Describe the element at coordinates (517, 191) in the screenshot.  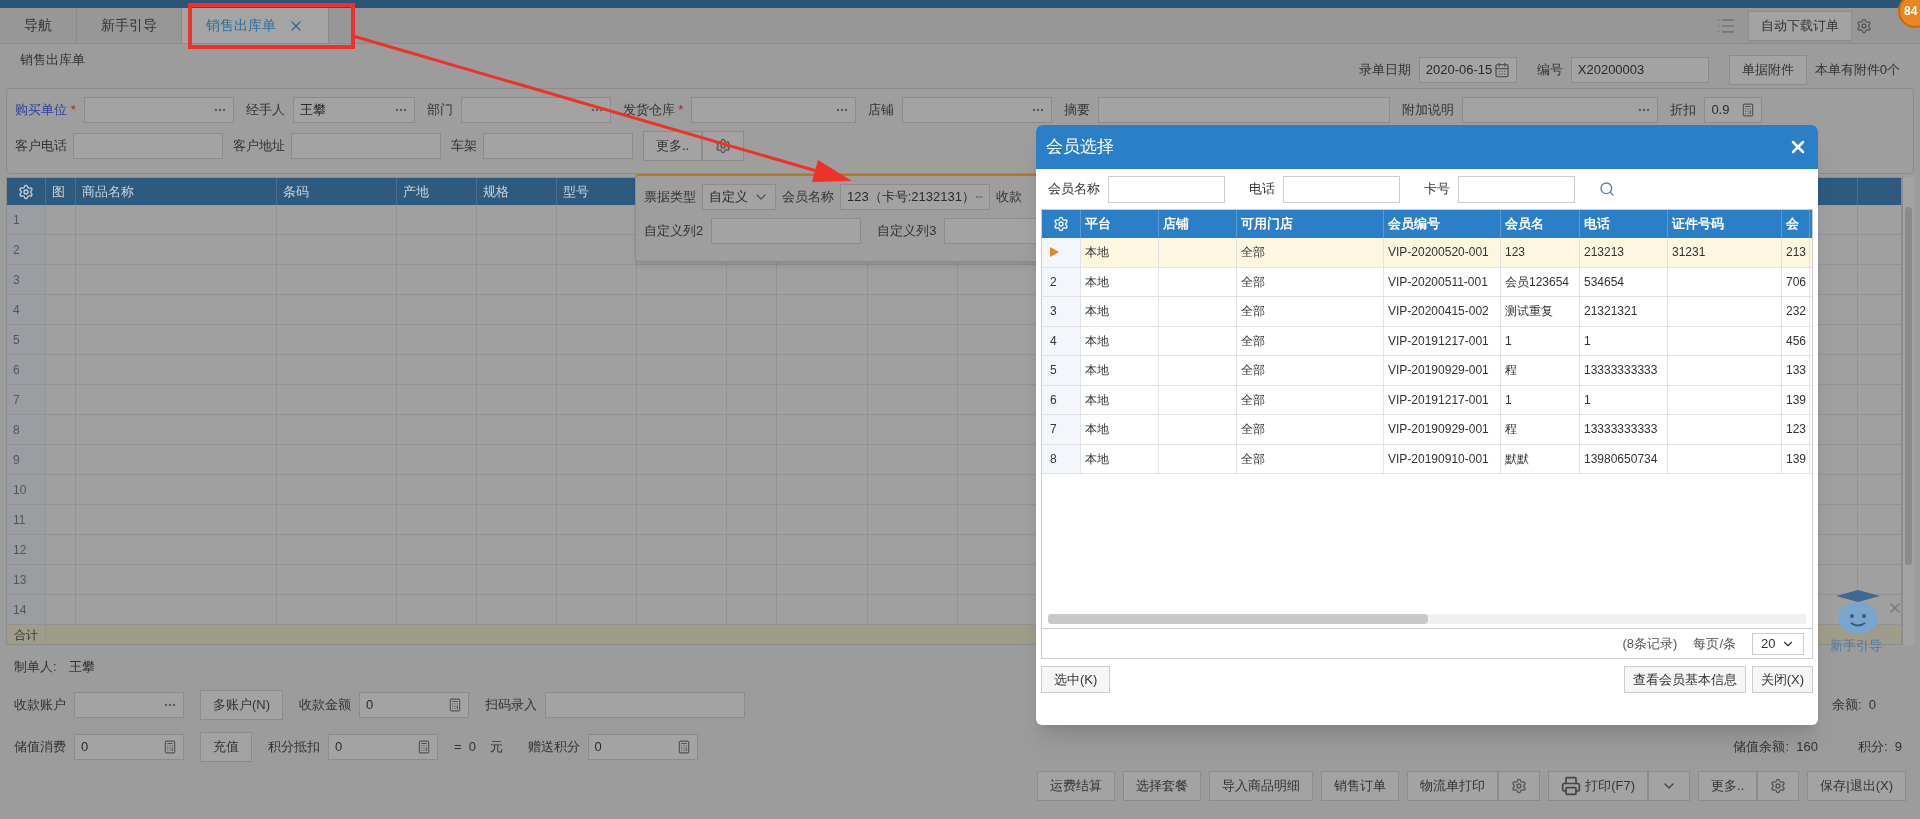
I see `column-header: 规格` at that location.